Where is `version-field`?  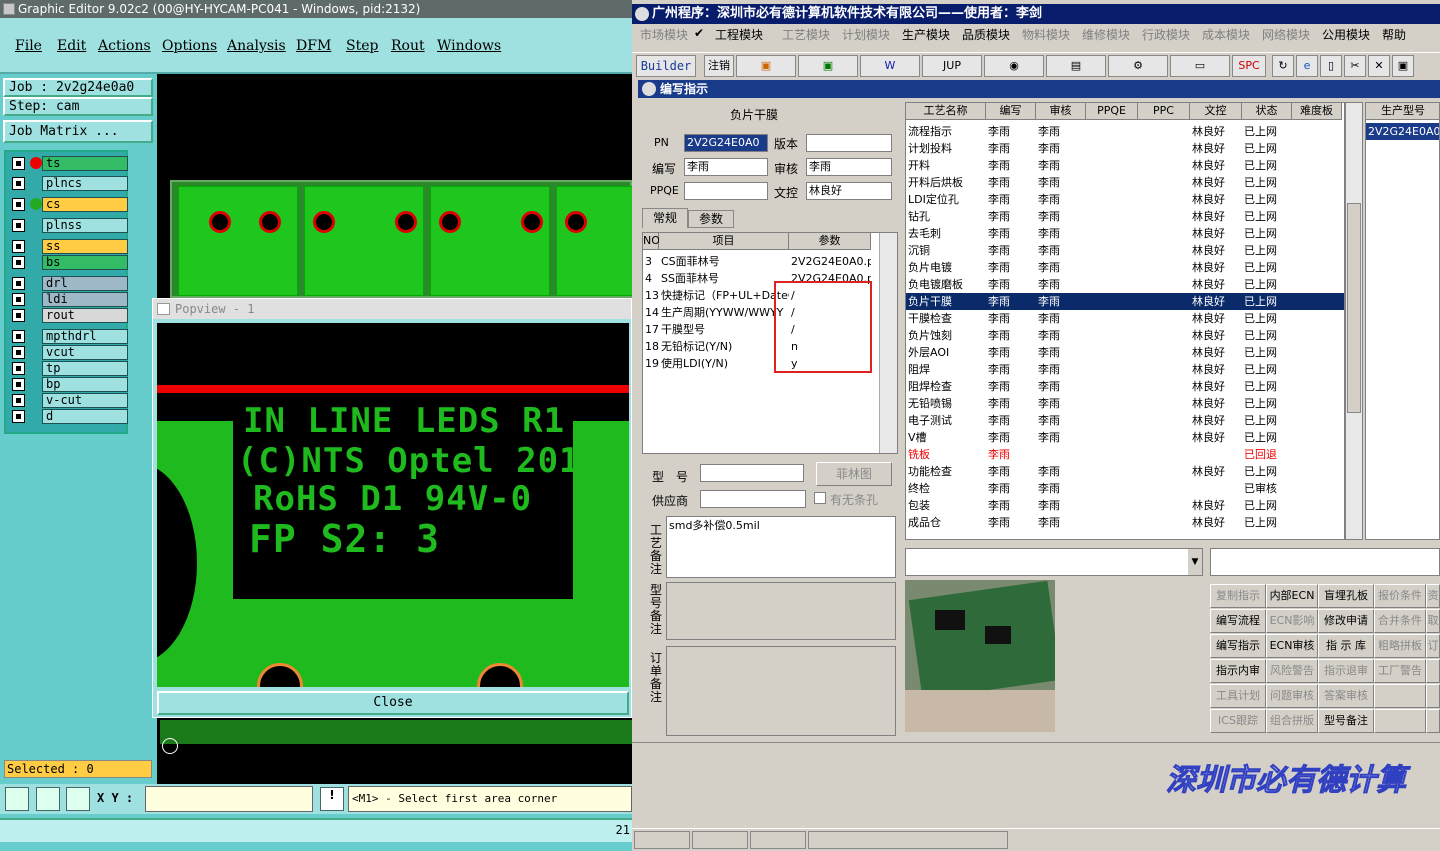 version-field is located at coordinates (849, 143).